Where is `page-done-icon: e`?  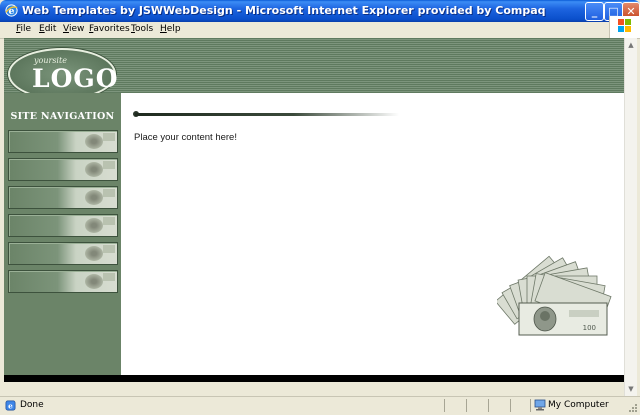 page-done-icon: e is located at coordinates (10, 405).